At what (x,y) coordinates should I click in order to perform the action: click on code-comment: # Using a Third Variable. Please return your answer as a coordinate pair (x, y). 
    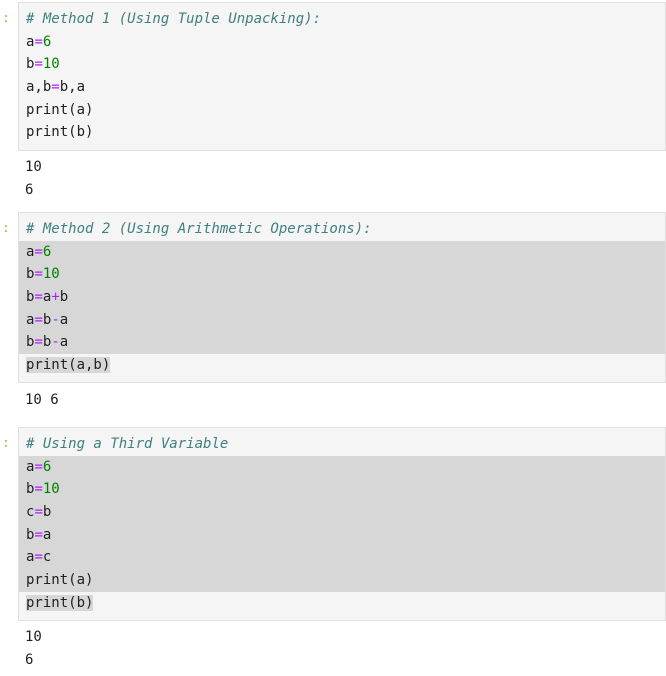
    Looking at the image, I should click on (127, 444).